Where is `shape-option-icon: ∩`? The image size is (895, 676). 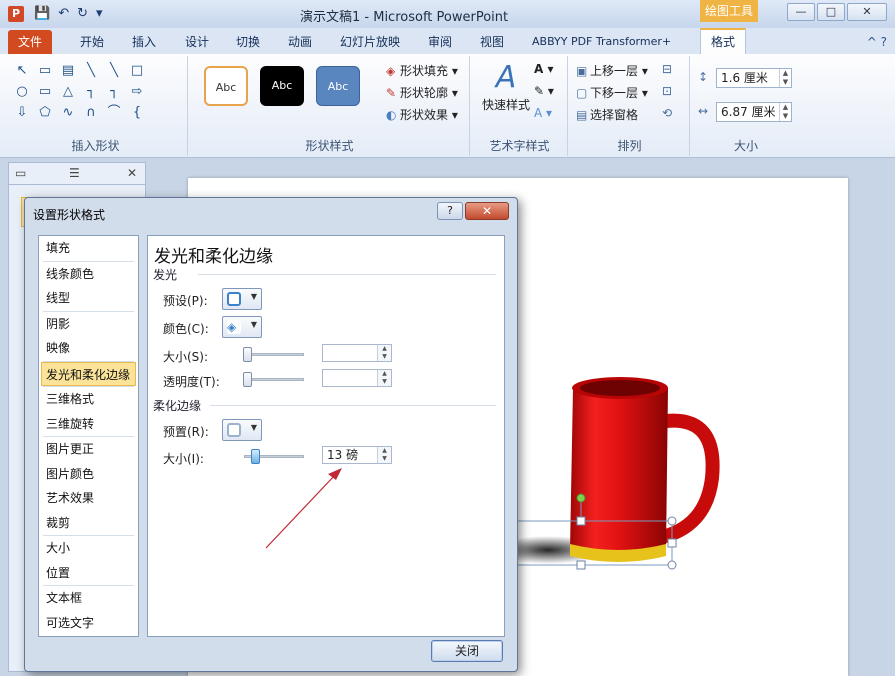 shape-option-icon: ∩ is located at coordinates (91, 113).